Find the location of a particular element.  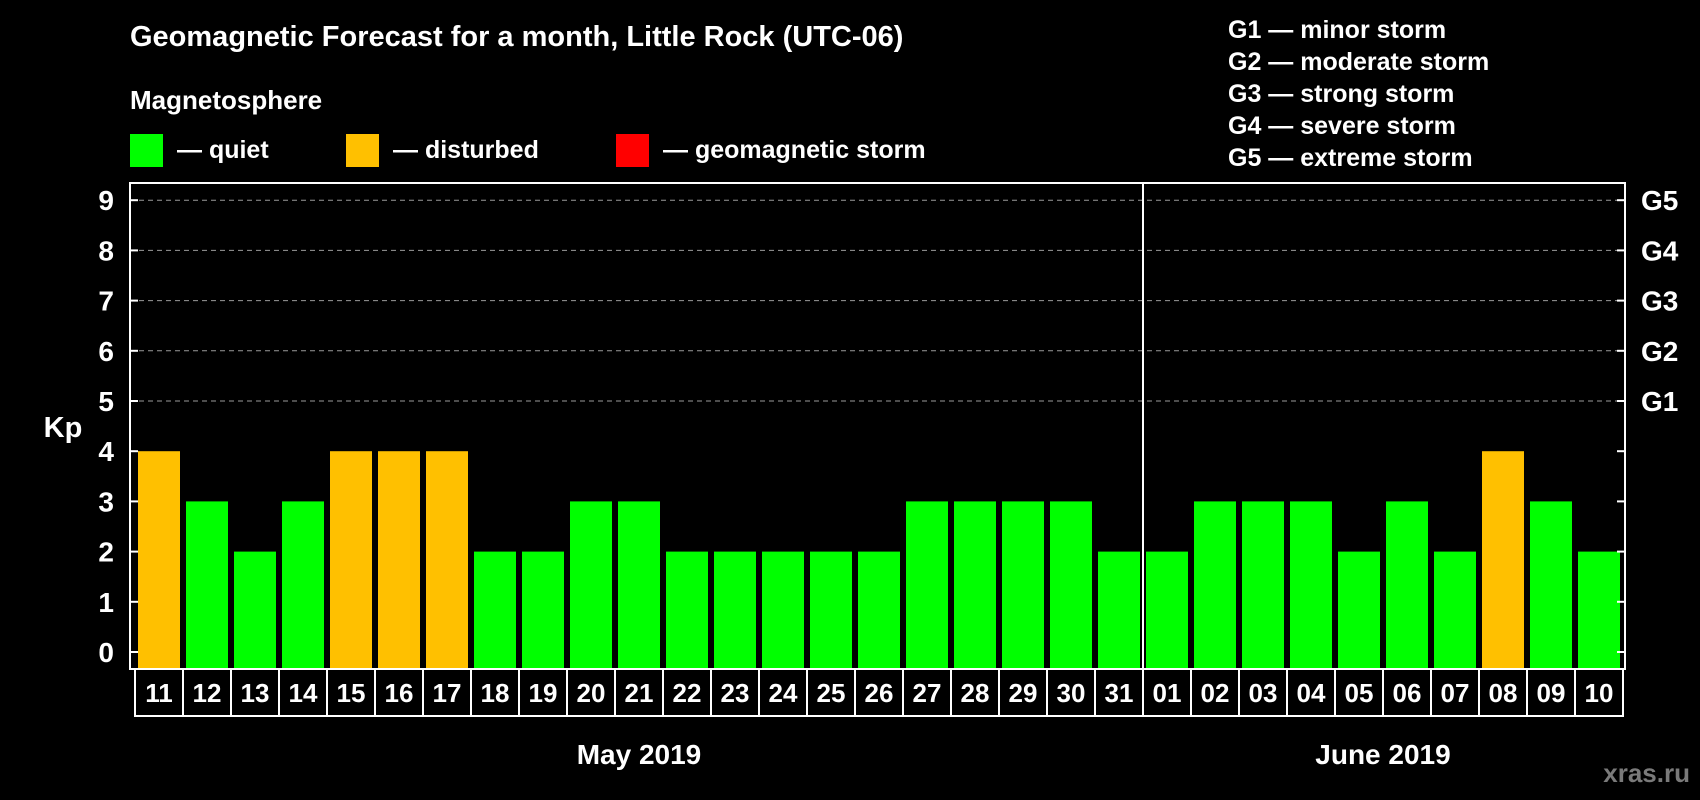

x-tick-label-06: 06 is located at coordinates (1407, 693).